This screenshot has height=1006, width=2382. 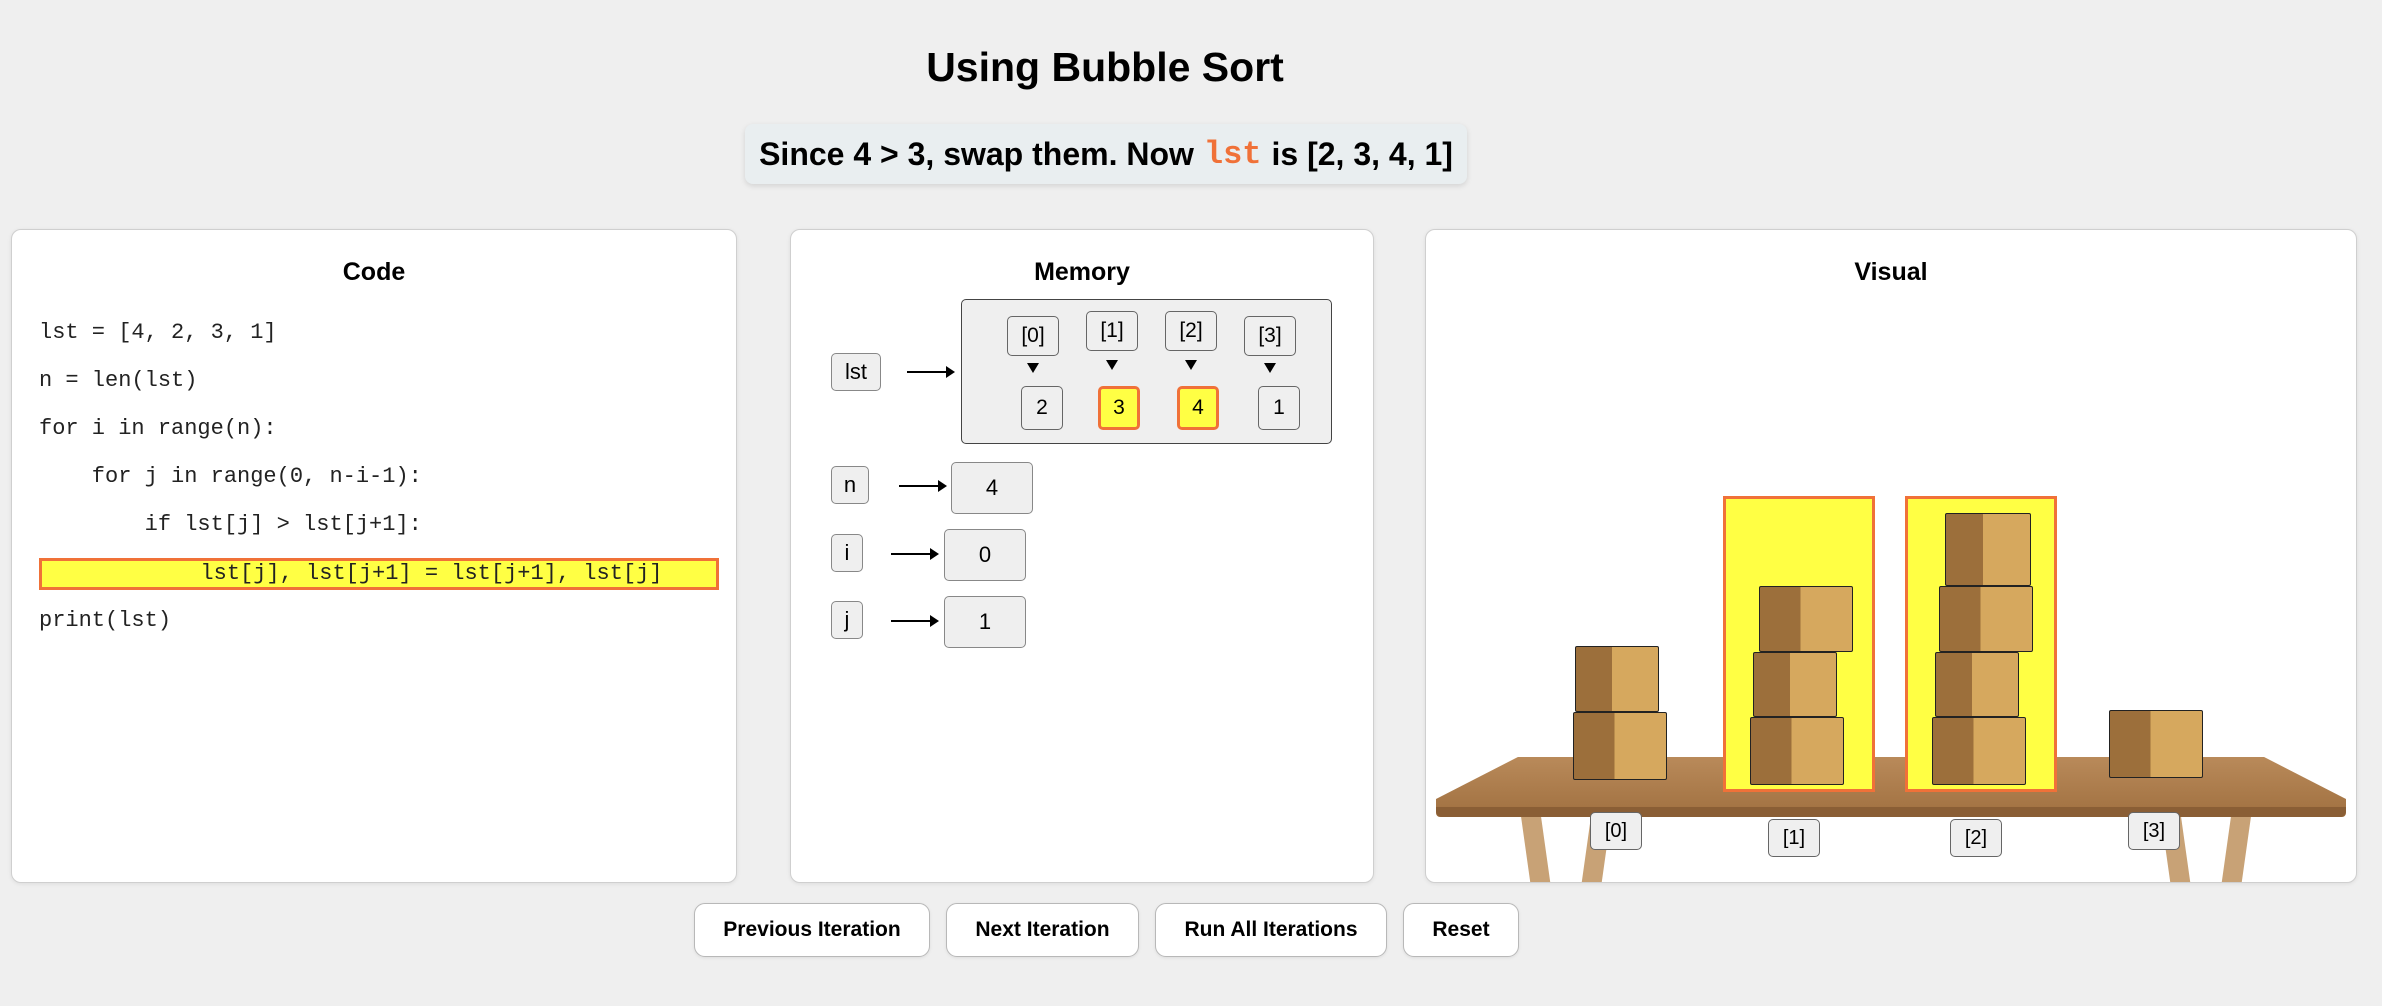 What do you see at coordinates (158, 332) in the screenshot?
I see `code-line: lst = [4, 2, 3, 1]` at bounding box center [158, 332].